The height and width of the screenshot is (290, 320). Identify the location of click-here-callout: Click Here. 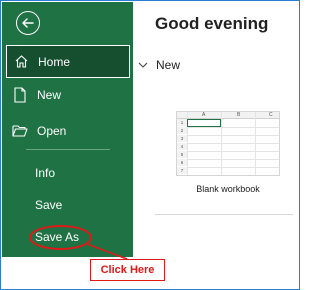
(127, 270).